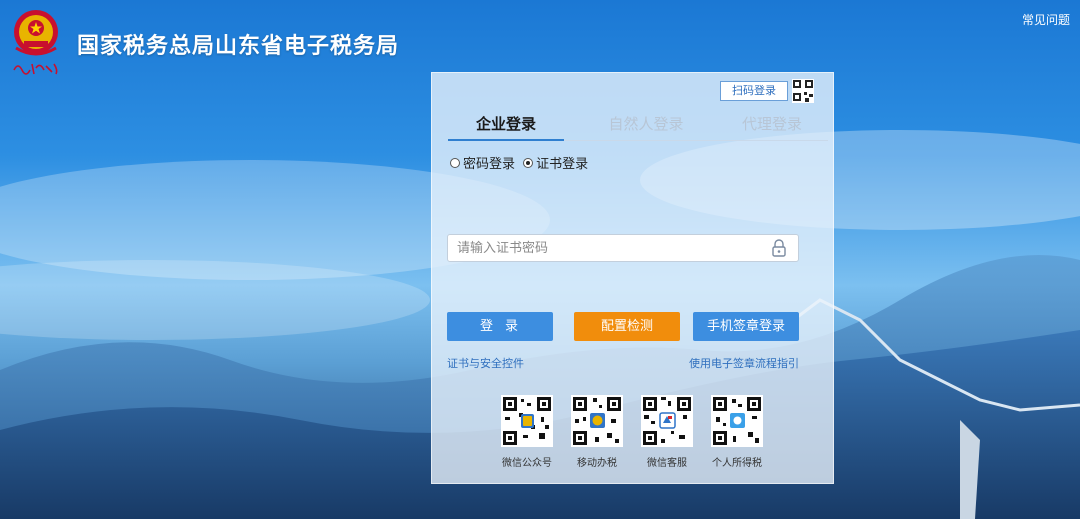 The height and width of the screenshot is (519, 1080). I want to click on esign-guide-link: 使用电子签章流程指引, so click(744, 363).